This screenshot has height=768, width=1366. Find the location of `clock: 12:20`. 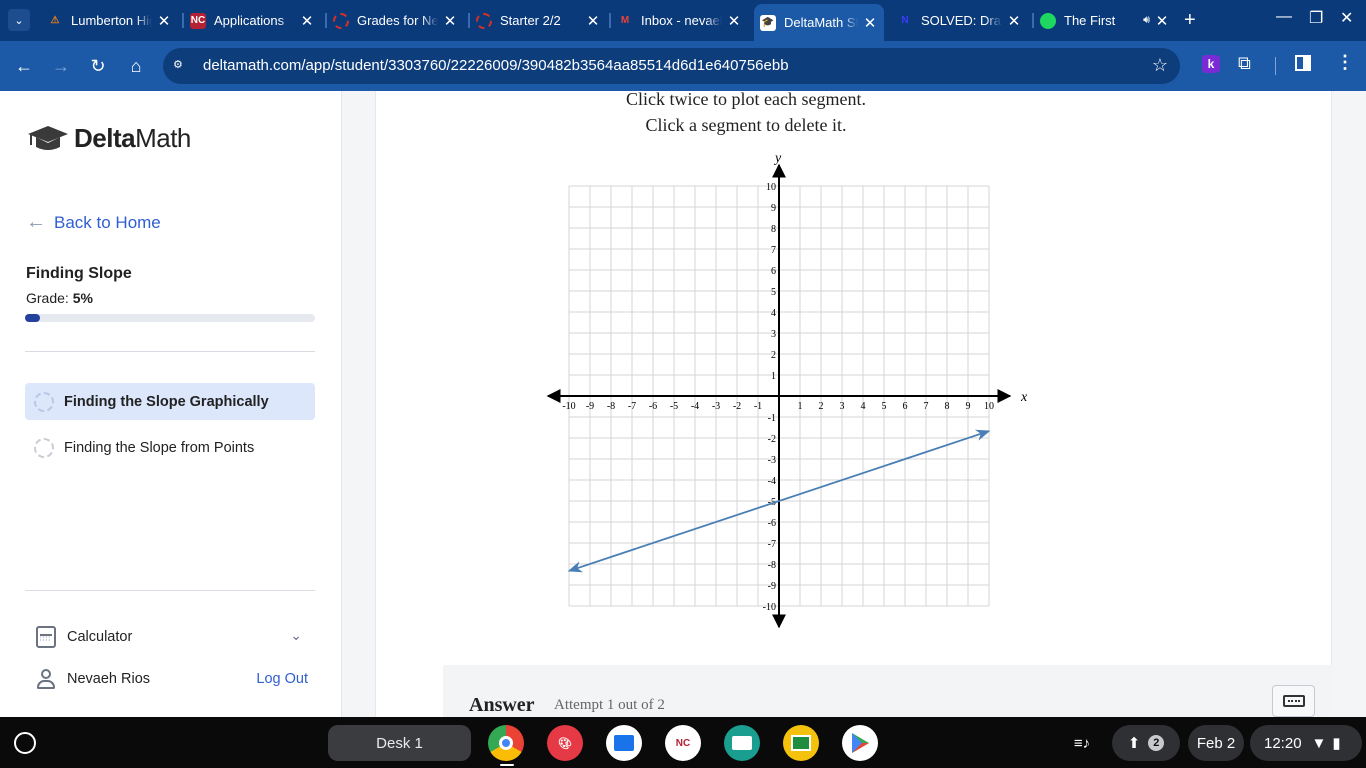

clock: 12:20 is located at coordinates (1283, 743).